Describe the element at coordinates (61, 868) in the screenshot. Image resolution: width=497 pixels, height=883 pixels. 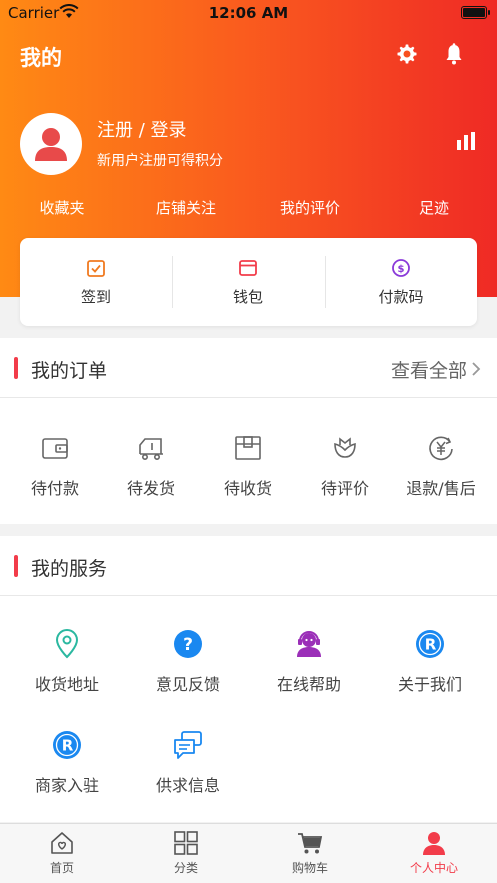
I see `tab-label: 首页` at that location.